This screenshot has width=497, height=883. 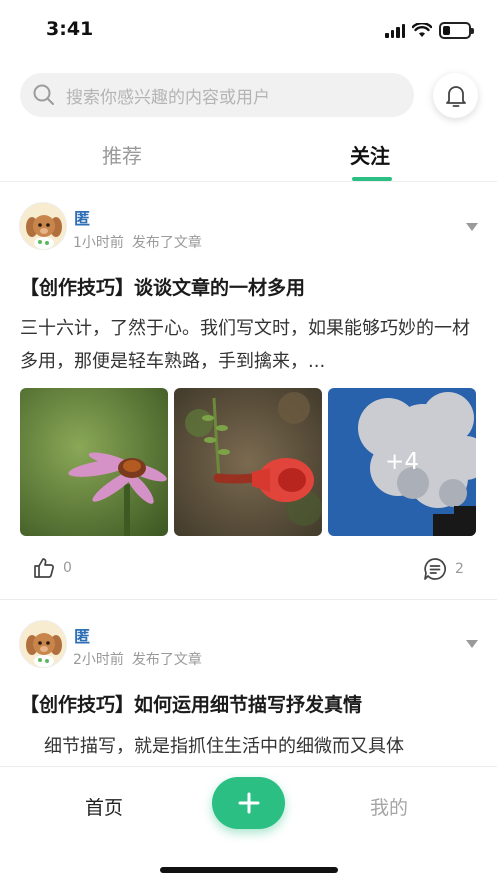 What do you see at coordinates (70, 29) in the screenshot?
I see `status-time: 3:41` at bounding box center [70, 29].